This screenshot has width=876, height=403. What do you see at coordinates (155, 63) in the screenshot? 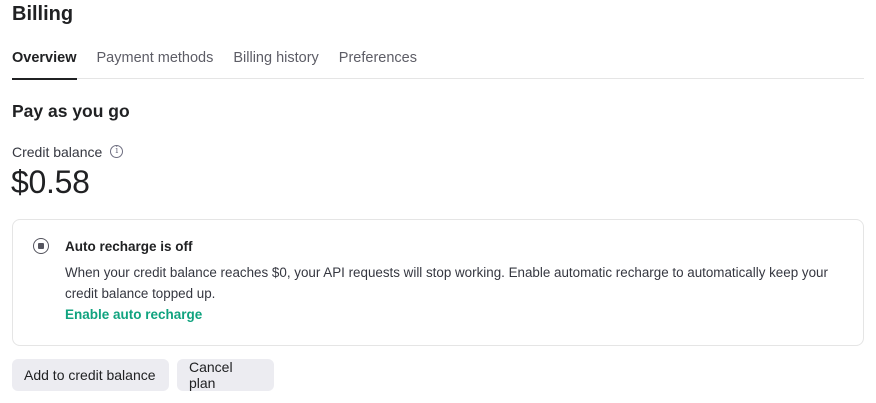
I see `tab-payment-methods: Payment methods` at bounding box center [155, 63].